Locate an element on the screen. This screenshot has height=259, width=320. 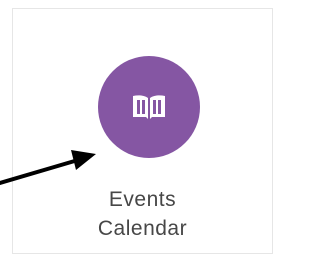
events-calendar-icon-badge is located at coordinates (149, 107).